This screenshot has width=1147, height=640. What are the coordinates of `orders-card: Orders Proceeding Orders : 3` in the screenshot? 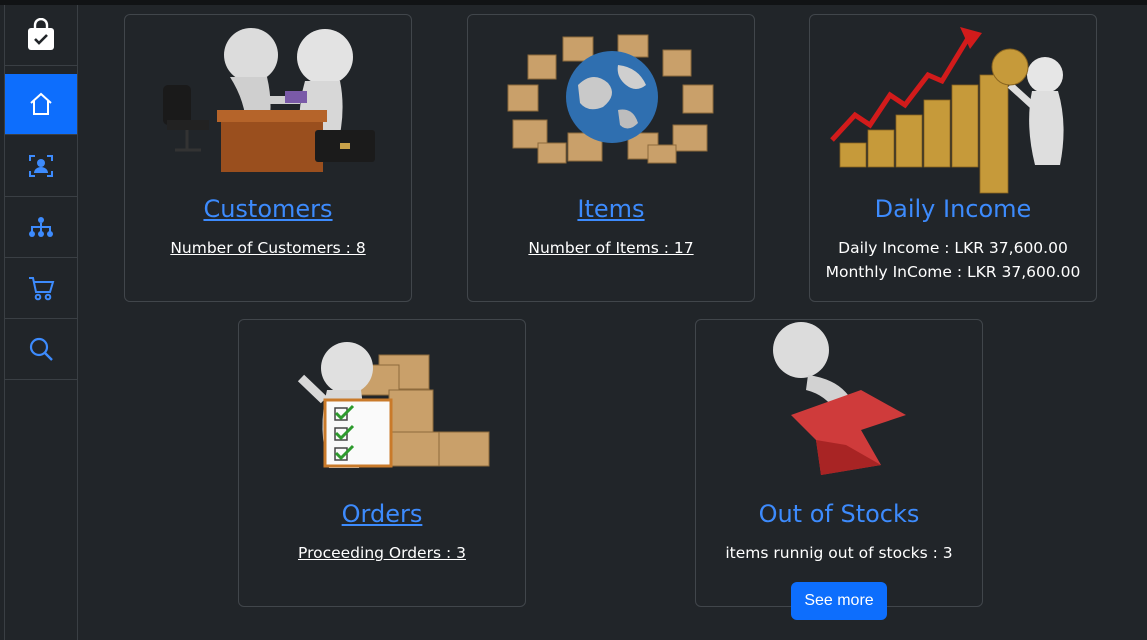 It's located at (382, 463).